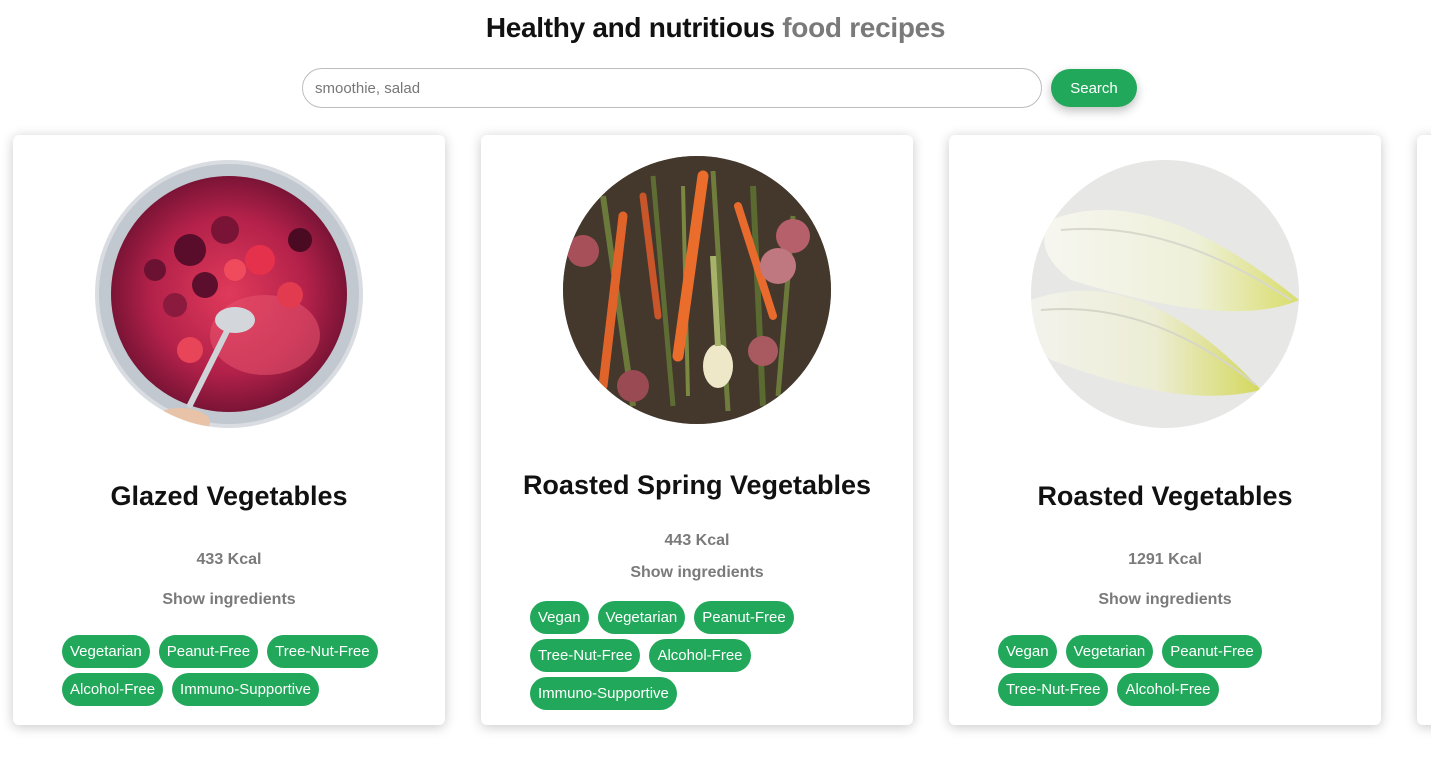  I want to click on recipe-image-glazed-vegetables, so click(229, 294).